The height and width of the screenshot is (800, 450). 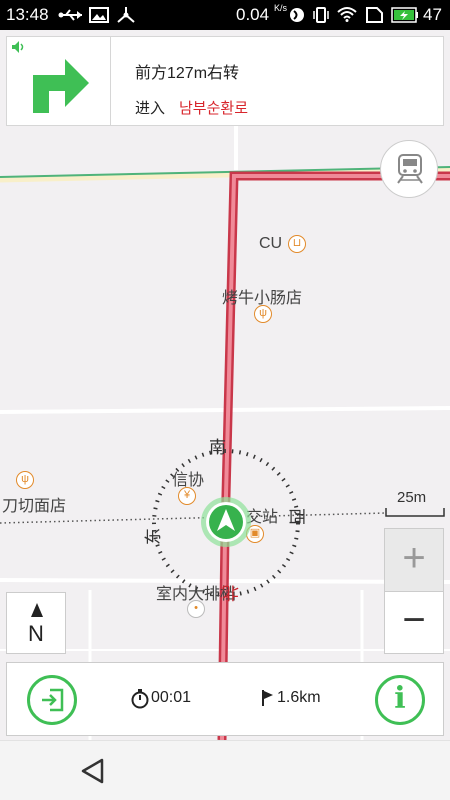 I want to click on back-icon, so click(x=93, y=771).